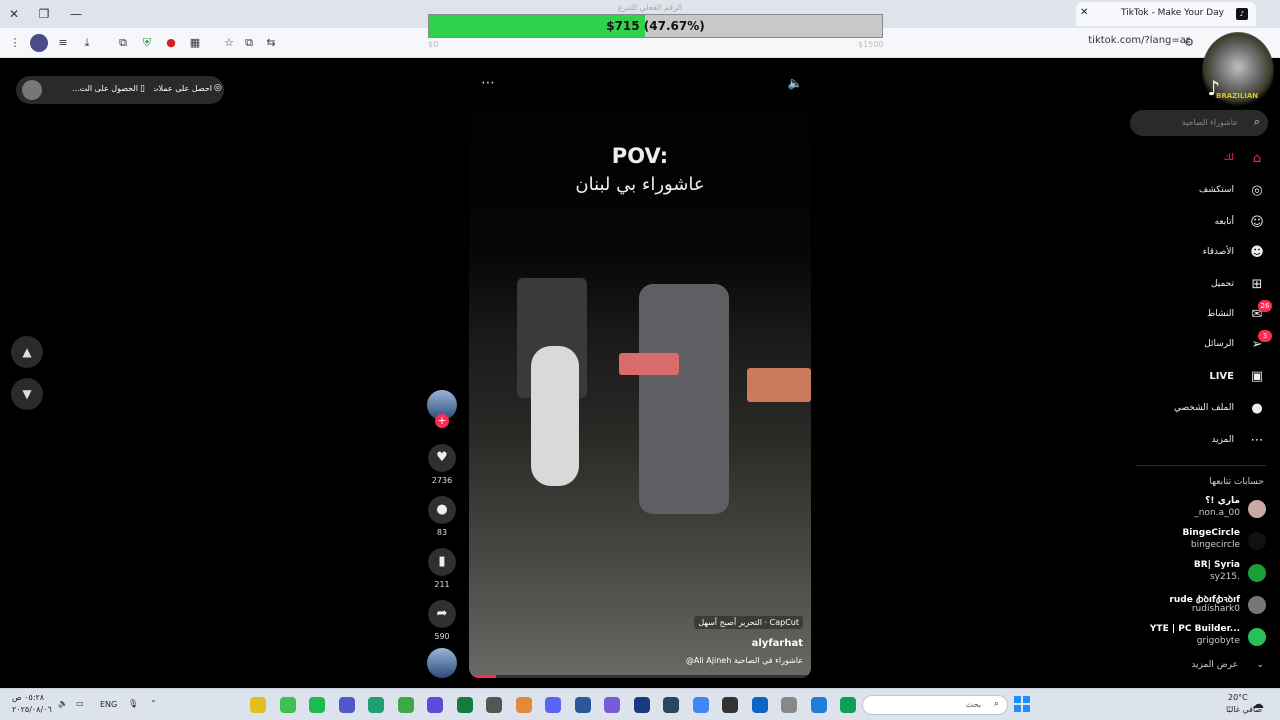 The height and width of the screenshot is (720, 1280). Describe the element at coordinates (153, 703) in the screenshot. I see `tray-chevron-icon: ⌃` at that location.